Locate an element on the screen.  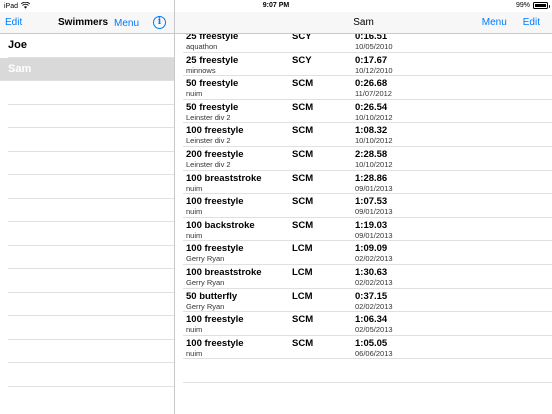
swimmer-row-sam: Sam is located at coordinates (87, 69).